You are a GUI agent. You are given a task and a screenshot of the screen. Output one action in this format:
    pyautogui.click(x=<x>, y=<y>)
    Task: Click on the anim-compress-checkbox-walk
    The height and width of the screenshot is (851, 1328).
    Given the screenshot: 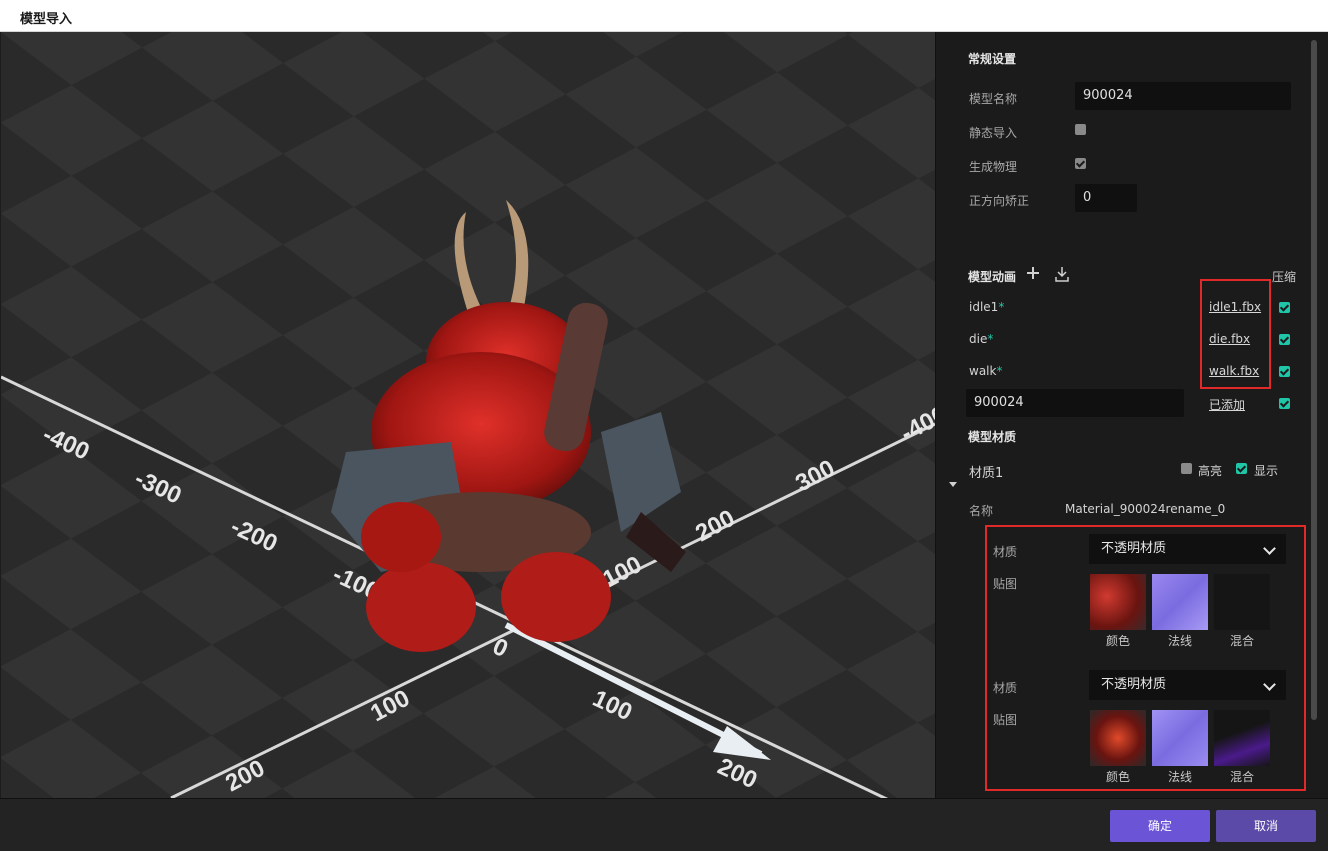 What is the action you would take?
    pyautogui.click(x=1284, y=371)
    